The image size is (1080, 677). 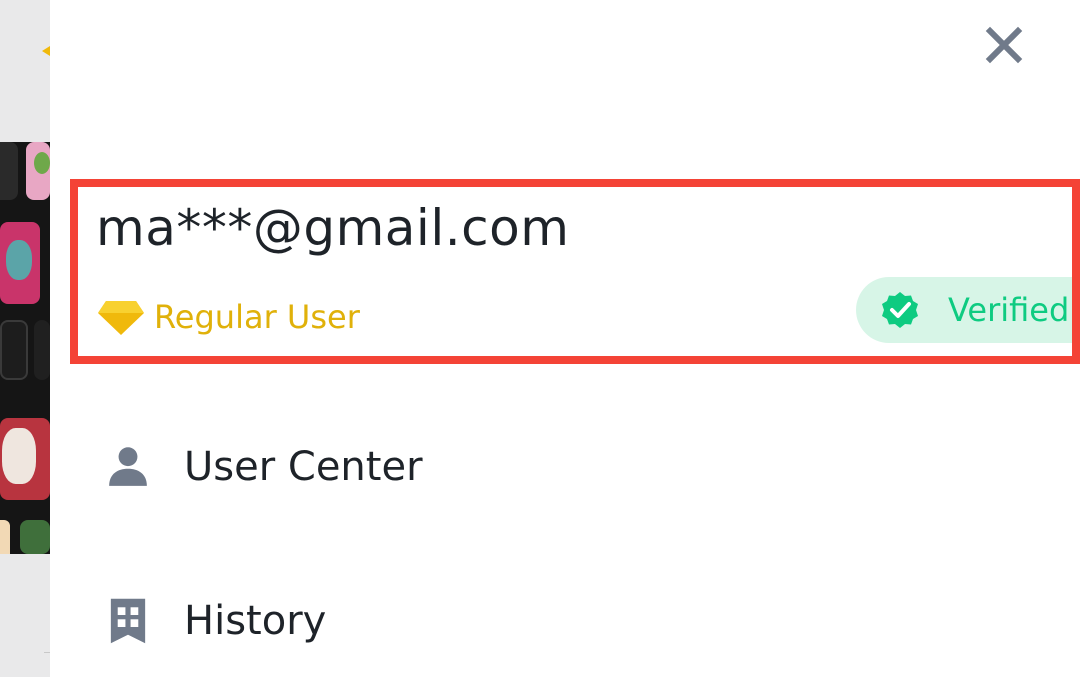 What do you see at coordinates (1009, 310) in the screenshot?
I see `verification-status: Verified` at bounding box center [1009, 310].